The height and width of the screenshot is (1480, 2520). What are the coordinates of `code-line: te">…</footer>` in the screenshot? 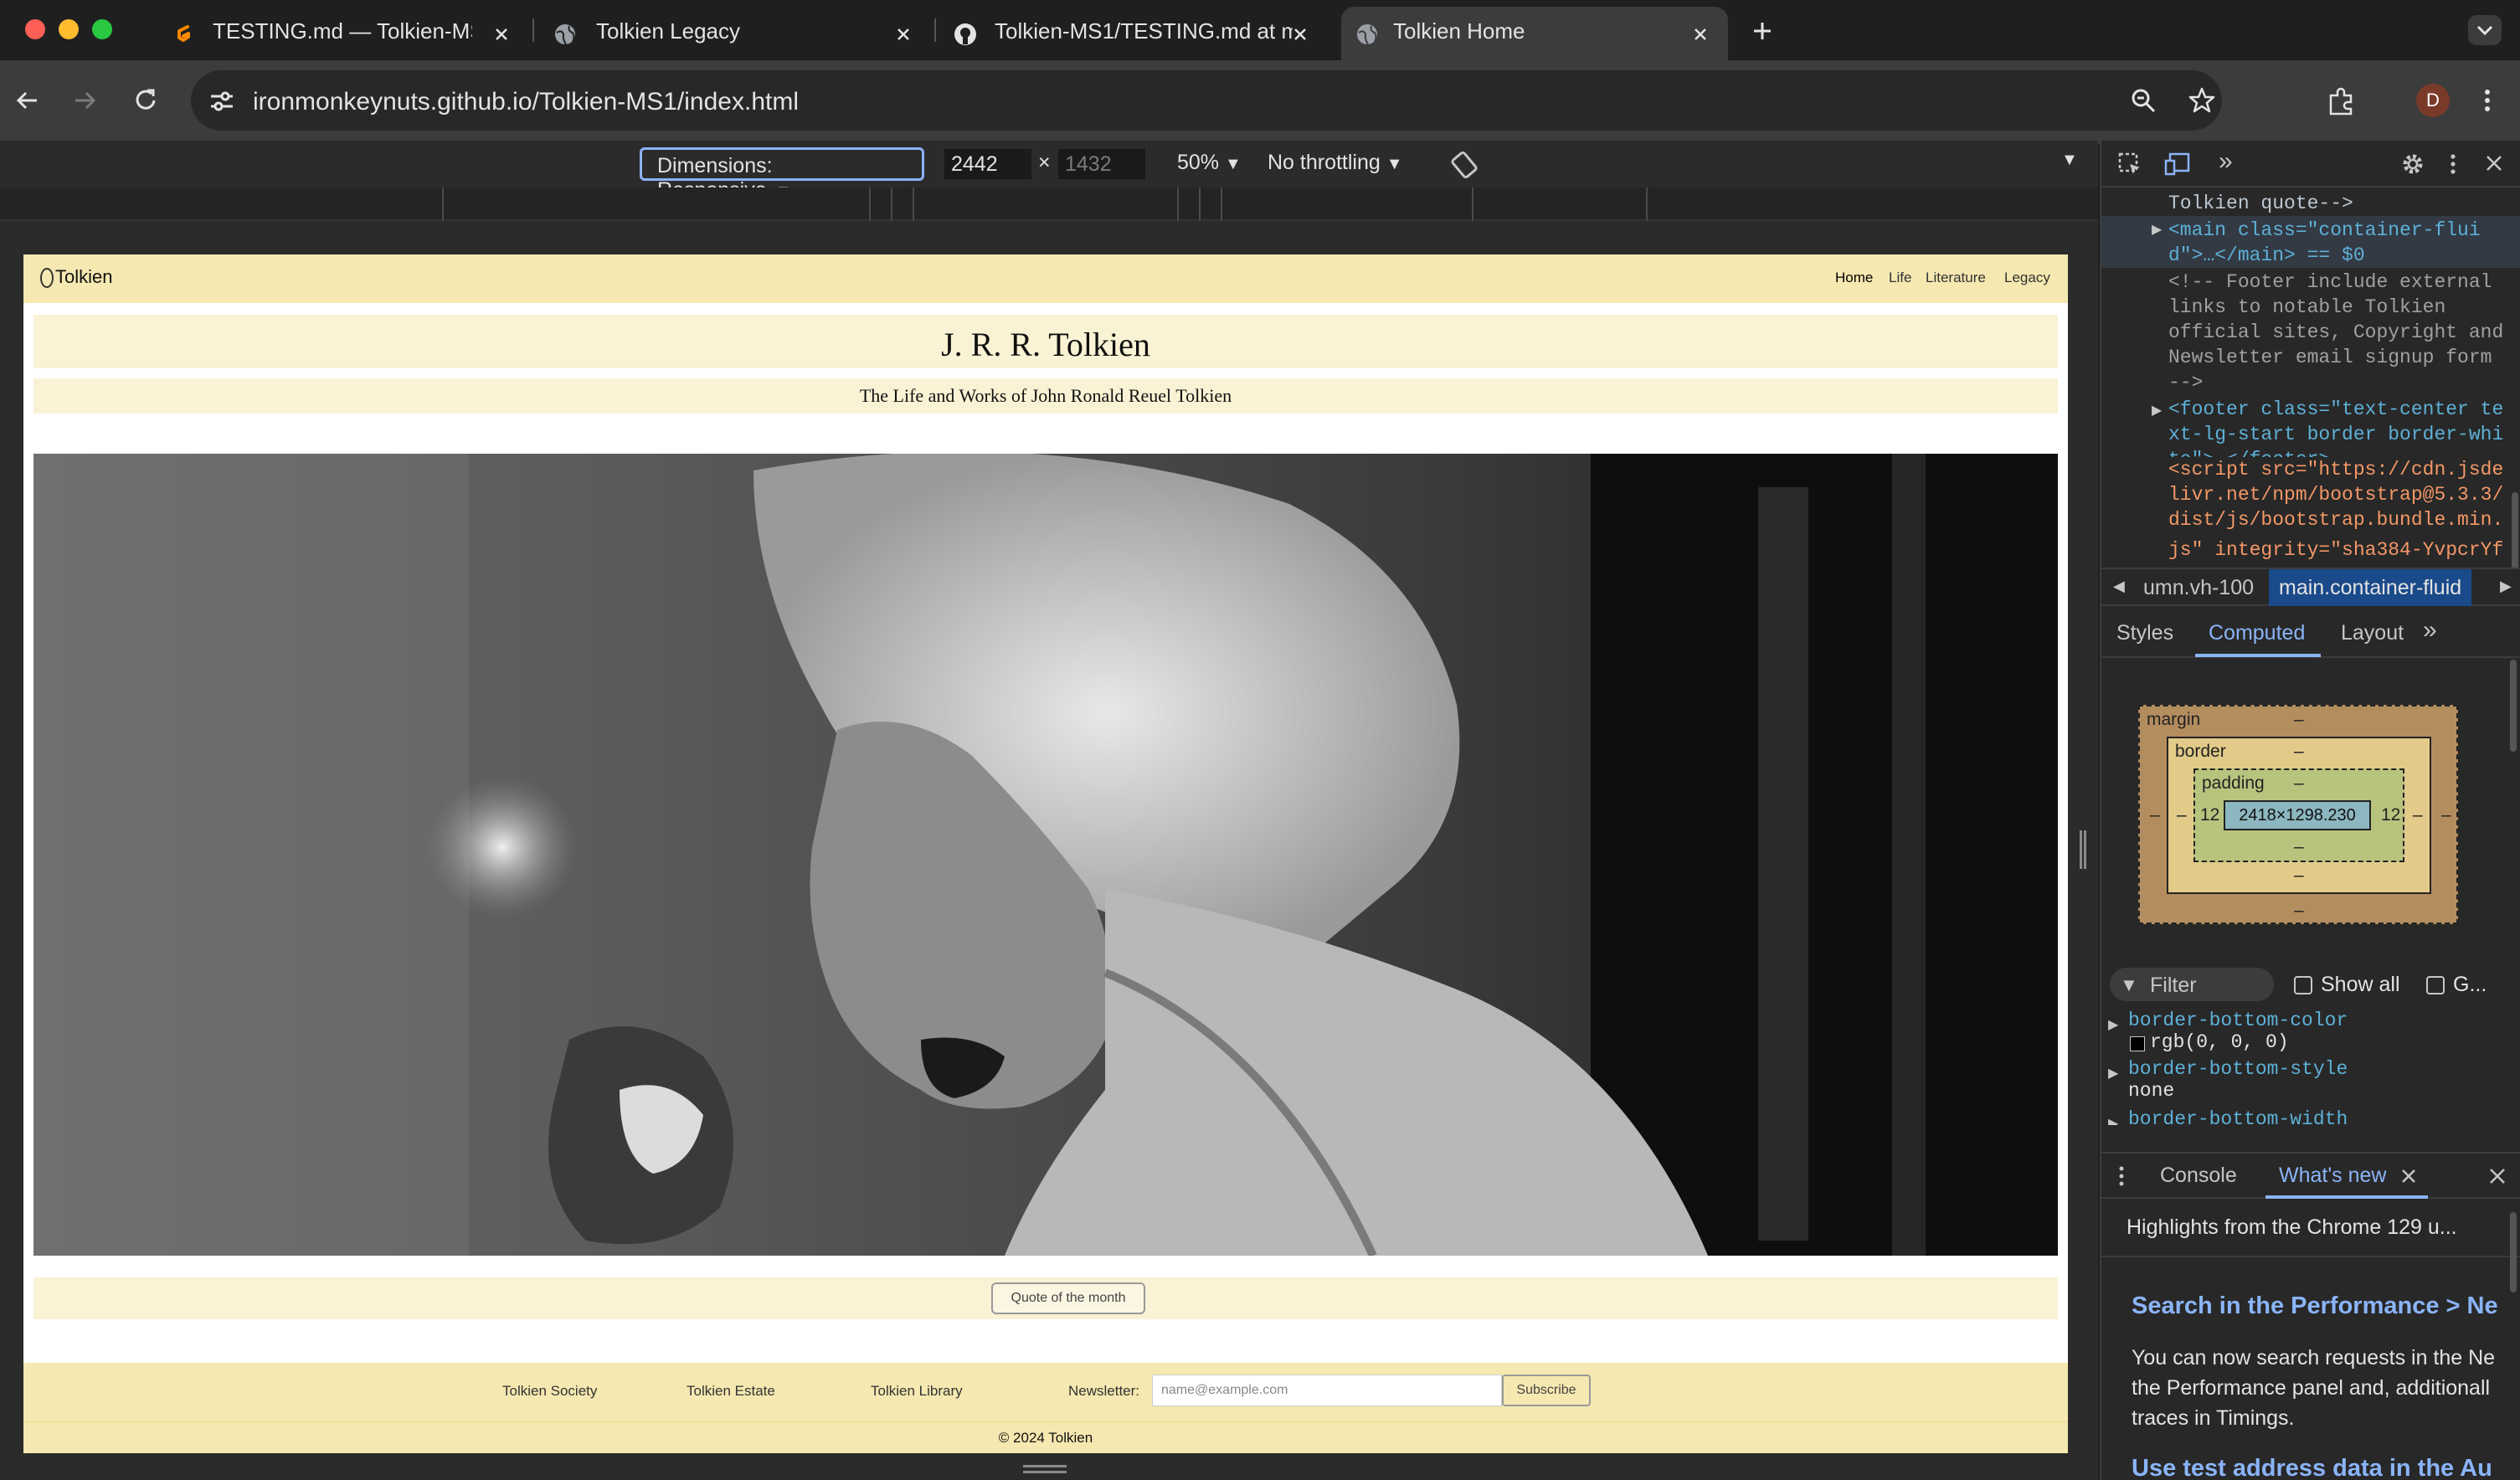 It's located at (2249, 453).